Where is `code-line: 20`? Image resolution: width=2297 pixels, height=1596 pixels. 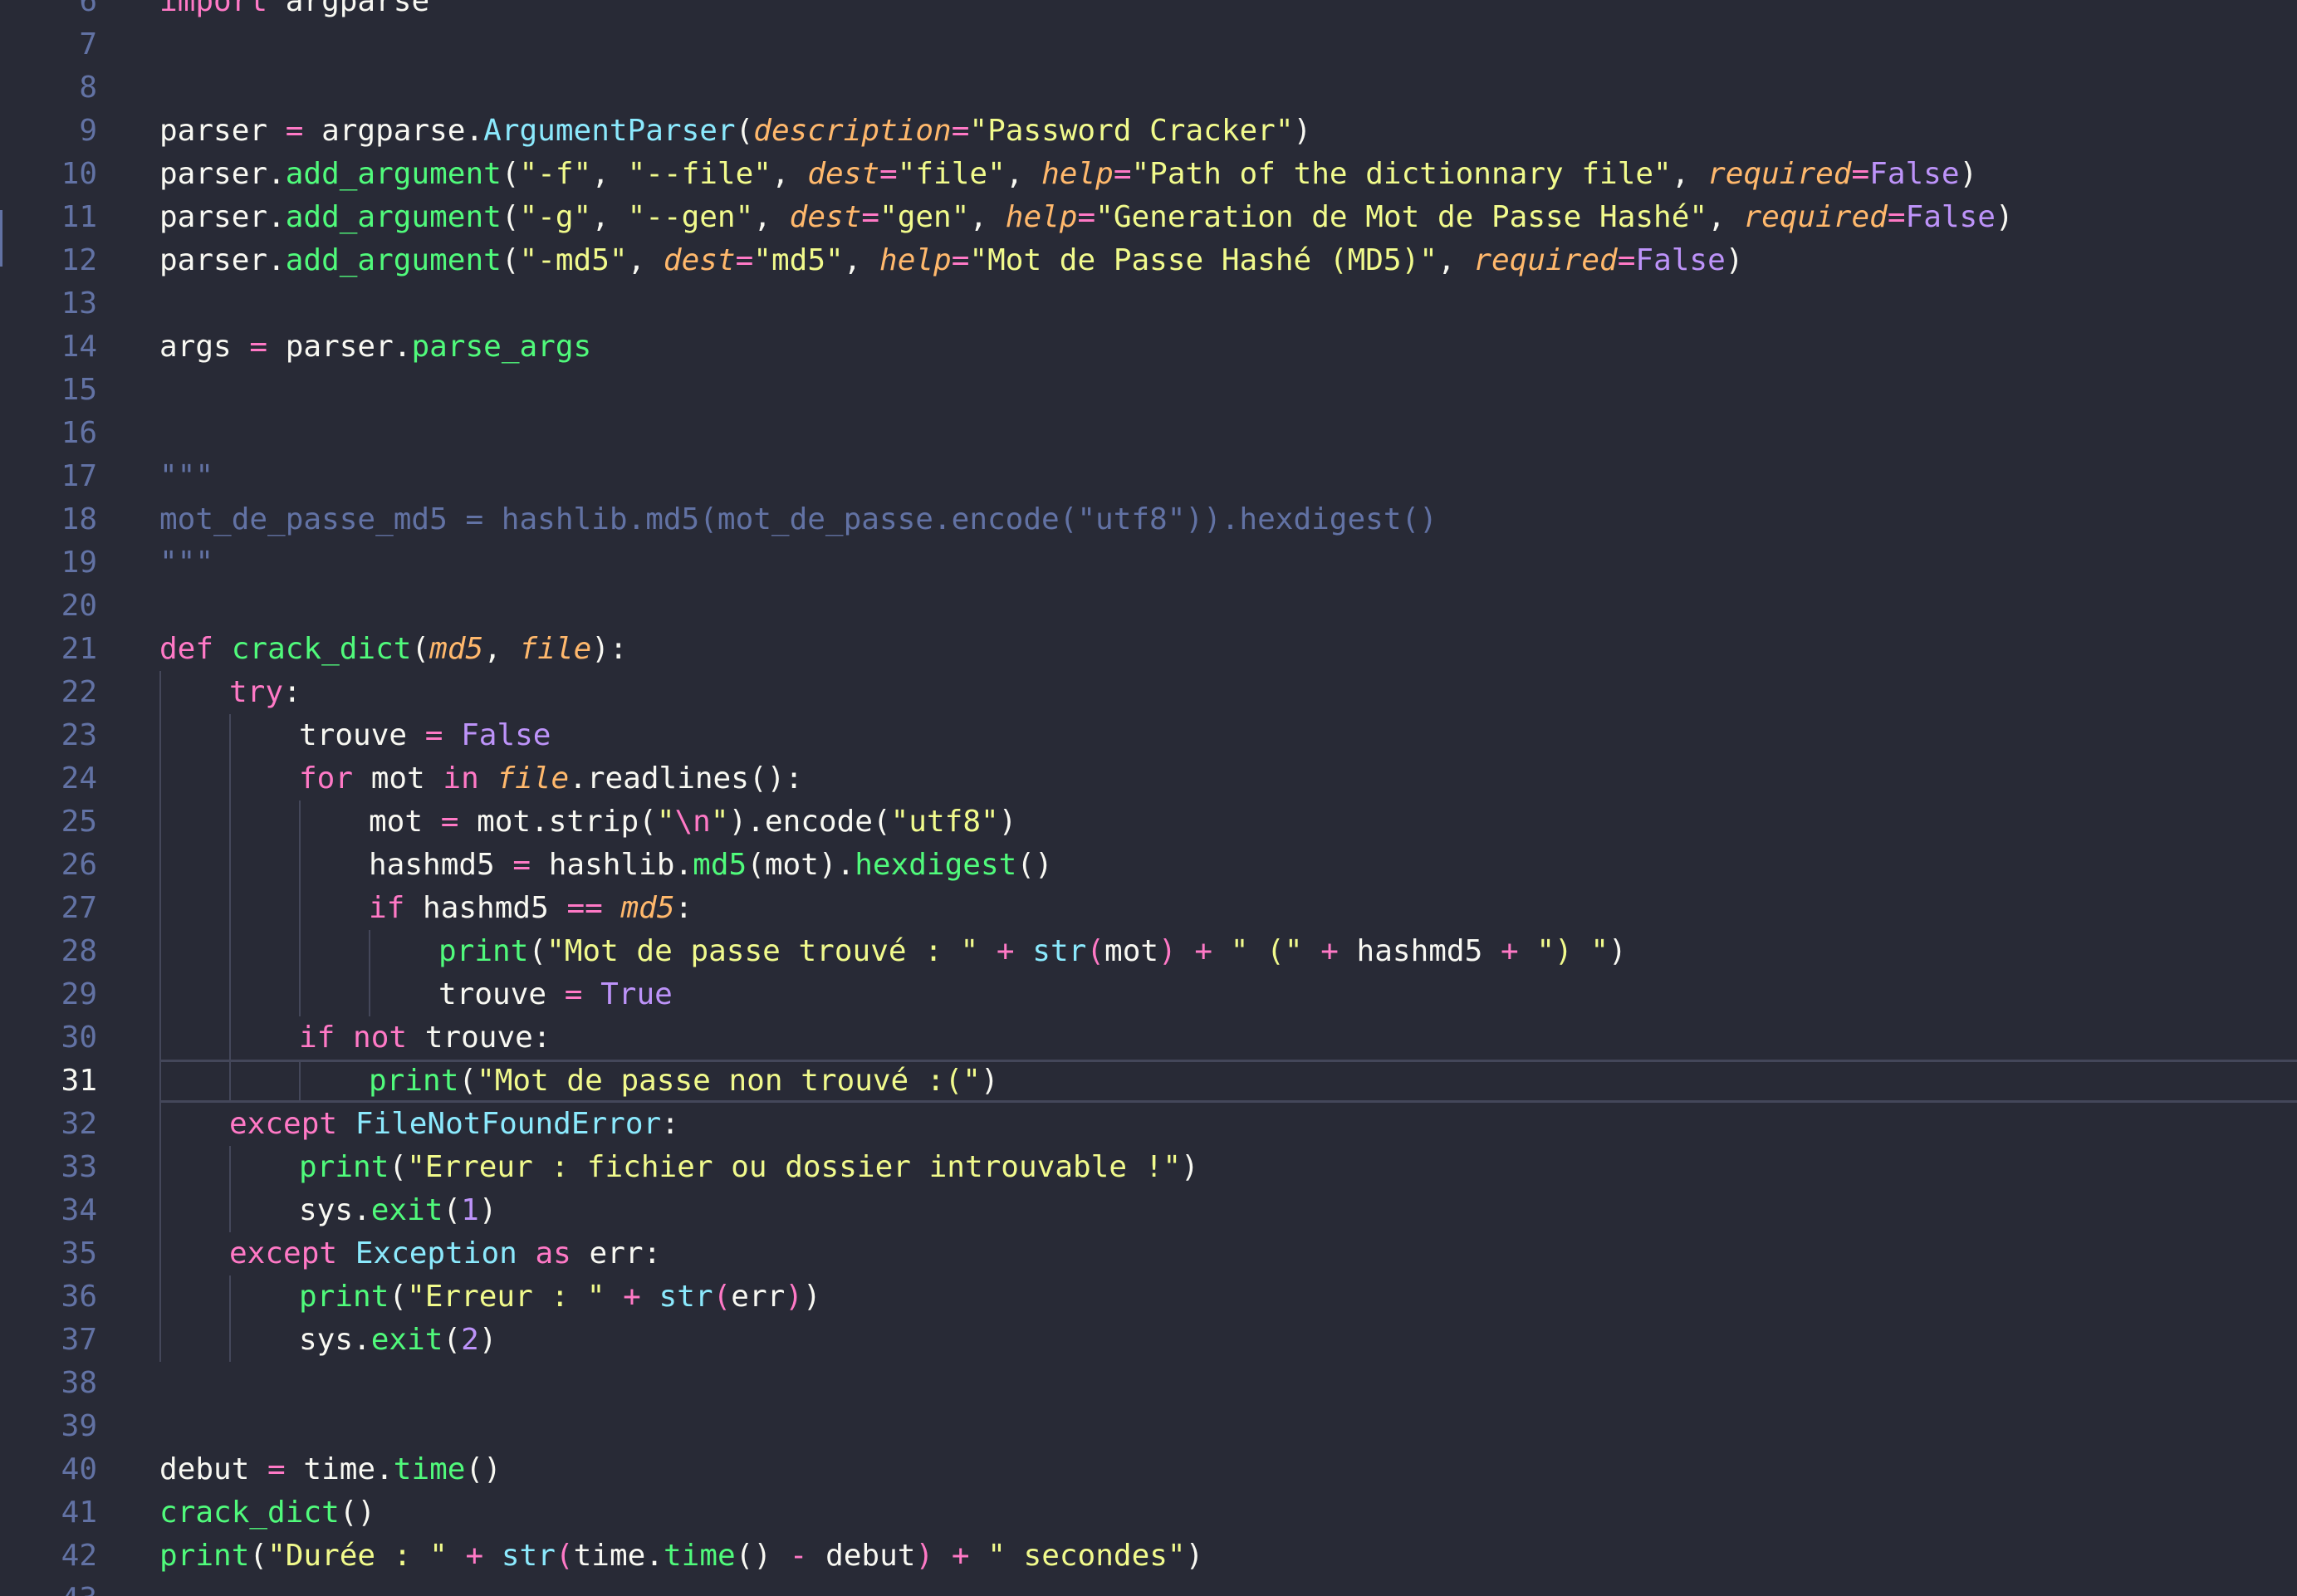
code-line: 20 is located at coordinates (1148, 606).